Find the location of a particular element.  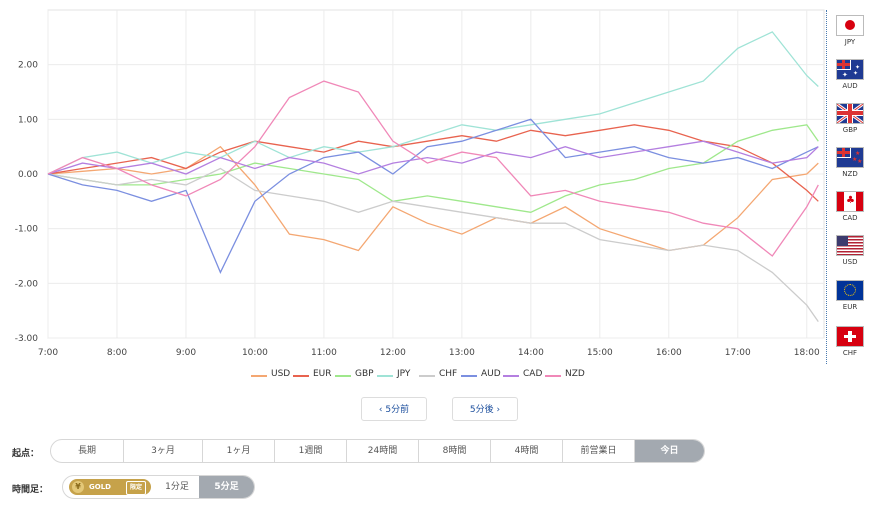

chart-legend: USD EUR GBP JPY CHF AUD CAD NZD is located at coordinates (413, 376).